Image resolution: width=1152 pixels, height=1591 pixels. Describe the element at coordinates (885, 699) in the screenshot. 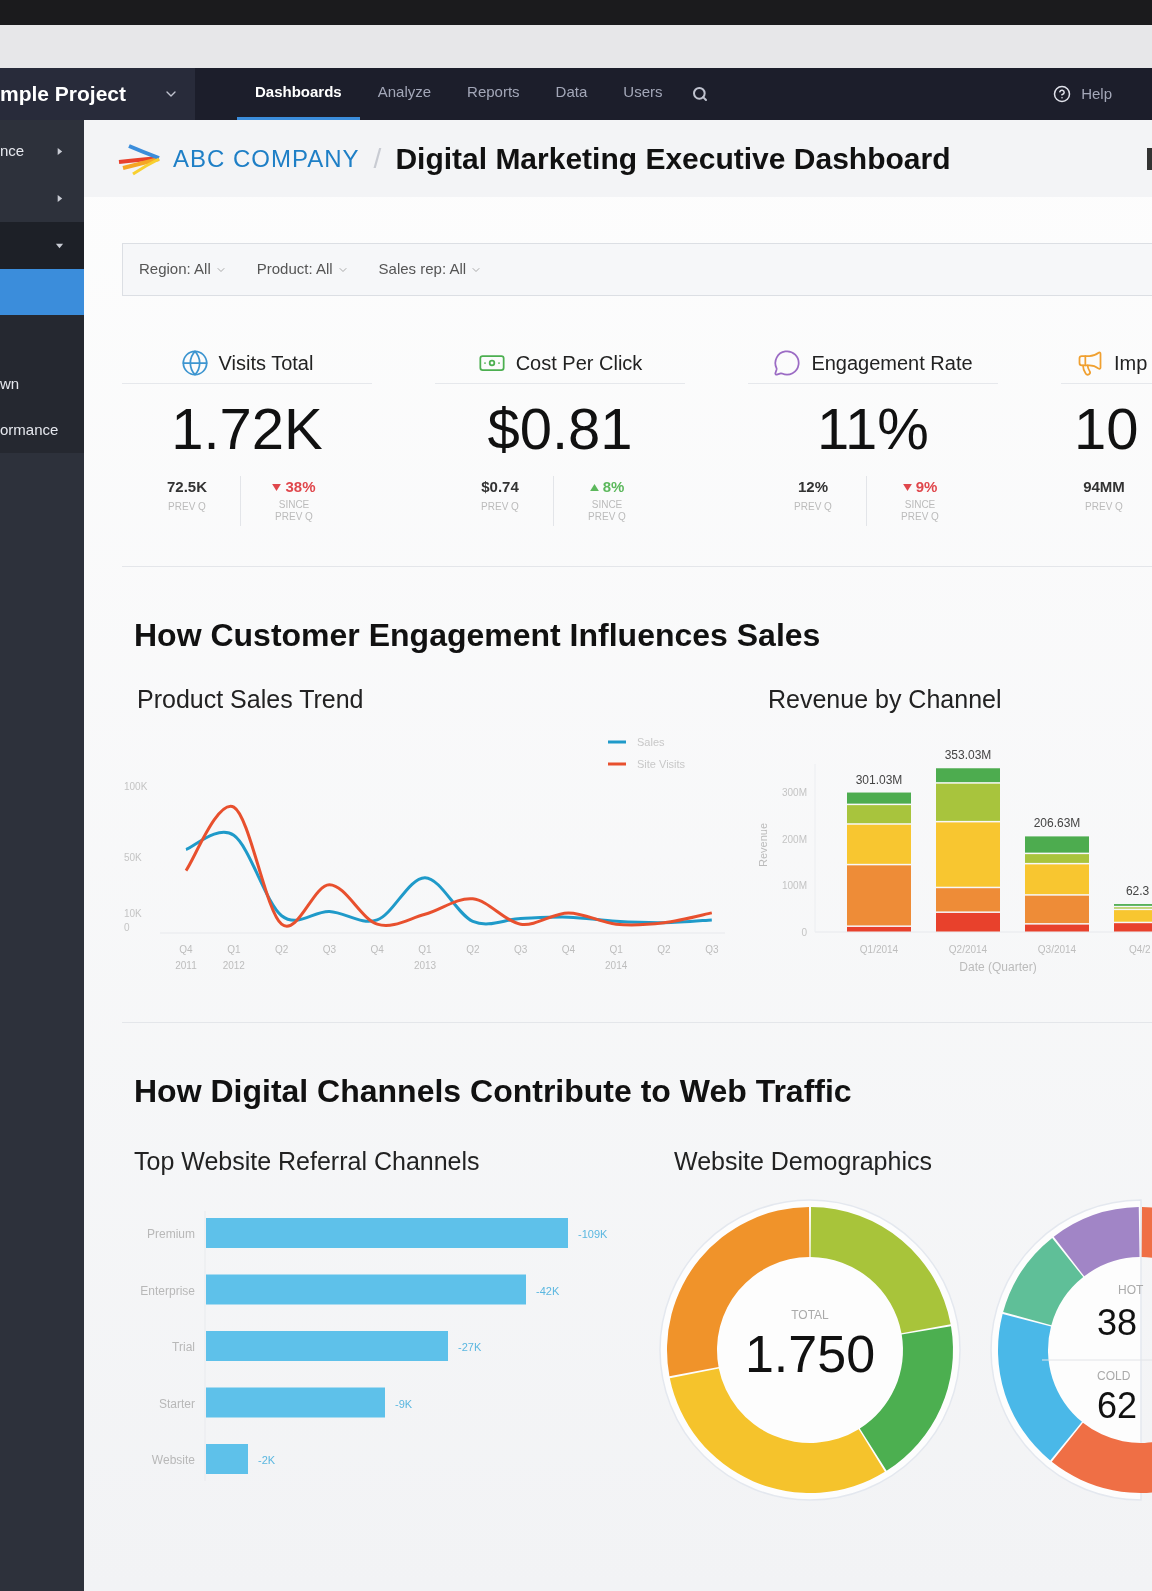

I see `chart-title: Revenue by Channel` at that location.